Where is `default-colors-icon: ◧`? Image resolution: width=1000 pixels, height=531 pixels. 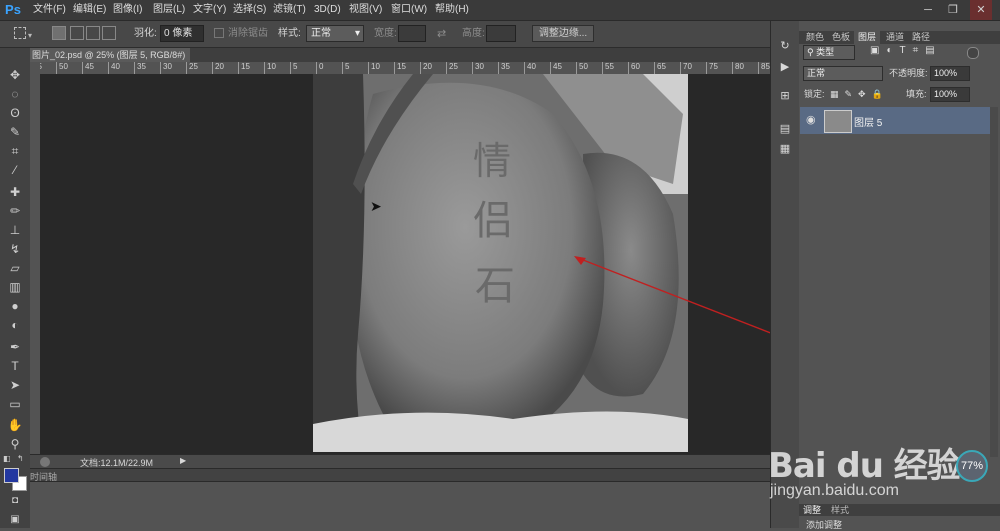 default-colors-icon: ◧ is located at coordinates (7, 458).